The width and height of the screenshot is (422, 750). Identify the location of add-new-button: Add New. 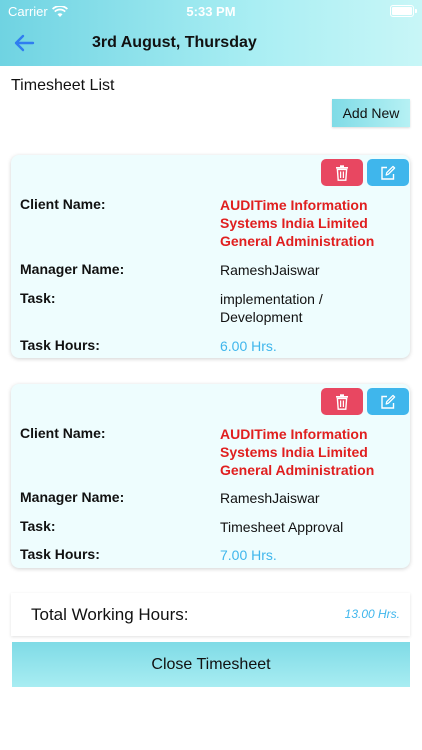
(371, 113).